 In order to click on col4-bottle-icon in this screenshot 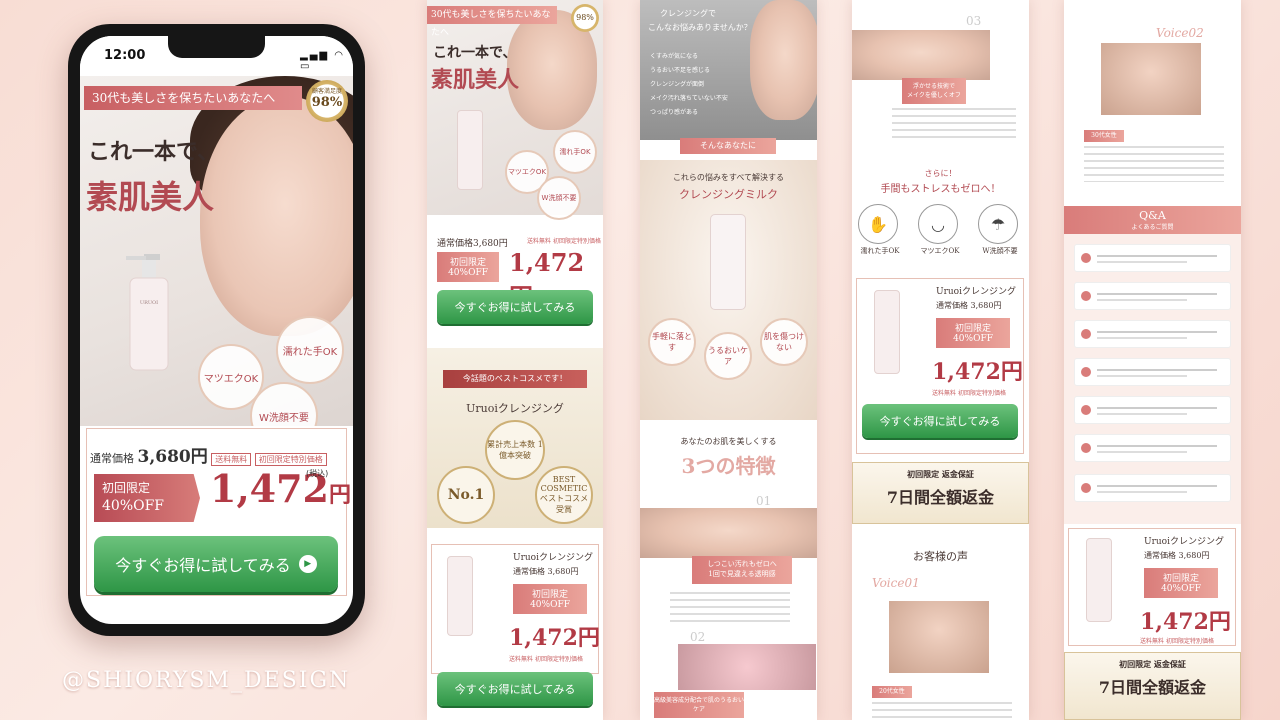, I will do `click(1099, 580)`.